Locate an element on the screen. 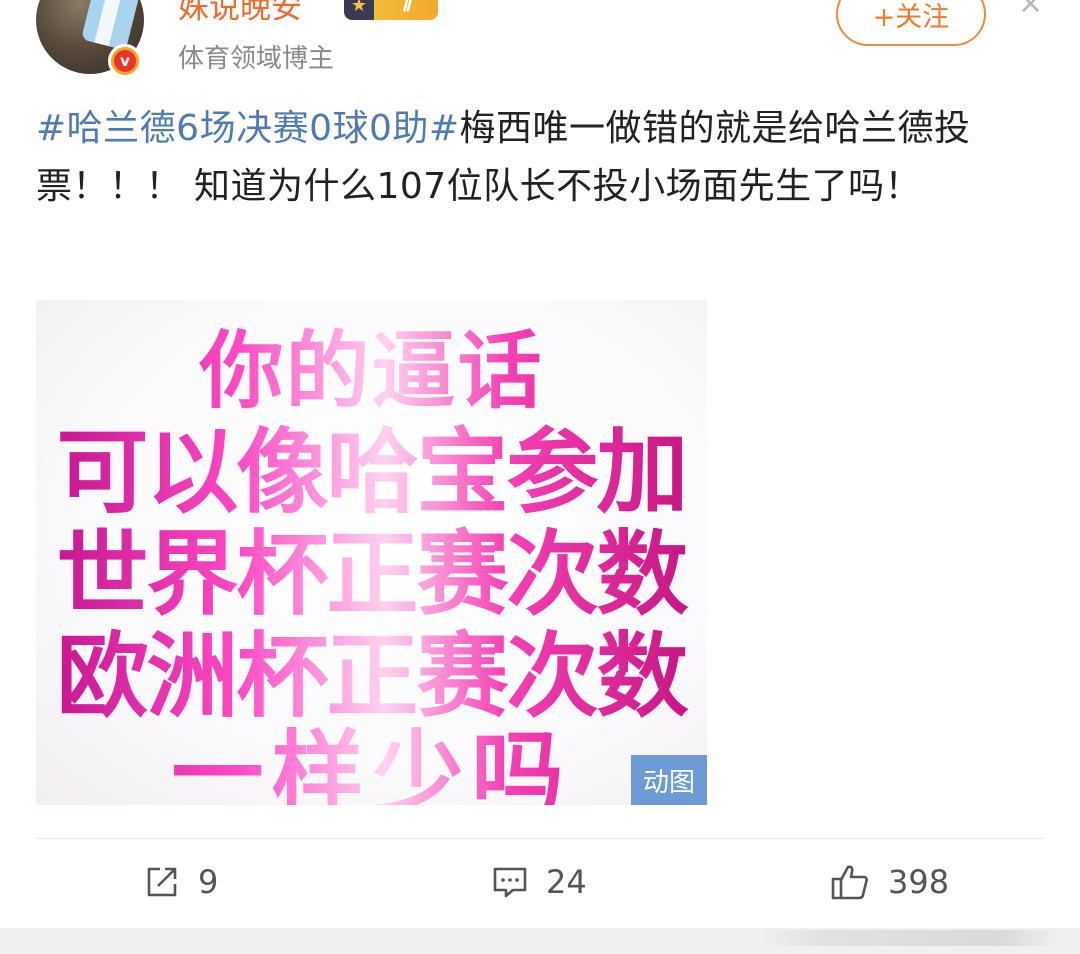  comment-icon is located at coordinates (510, 882).